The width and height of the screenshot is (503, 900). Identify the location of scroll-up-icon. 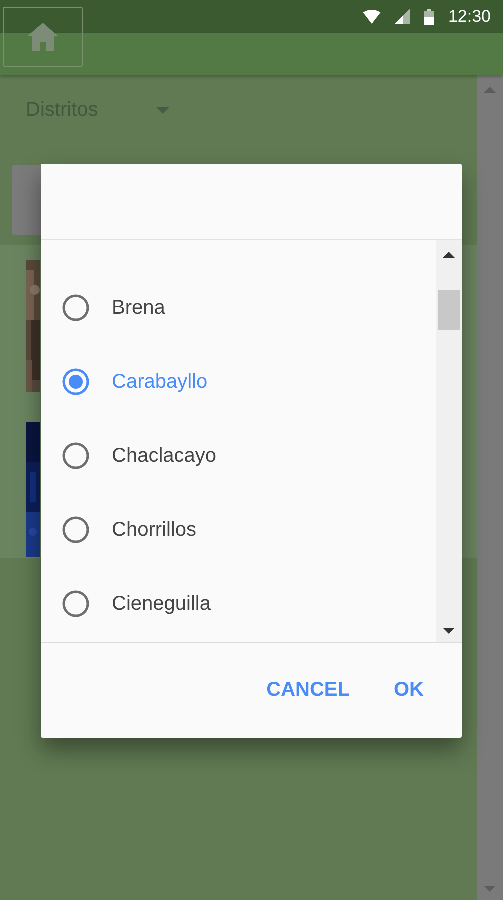
(449, 255).